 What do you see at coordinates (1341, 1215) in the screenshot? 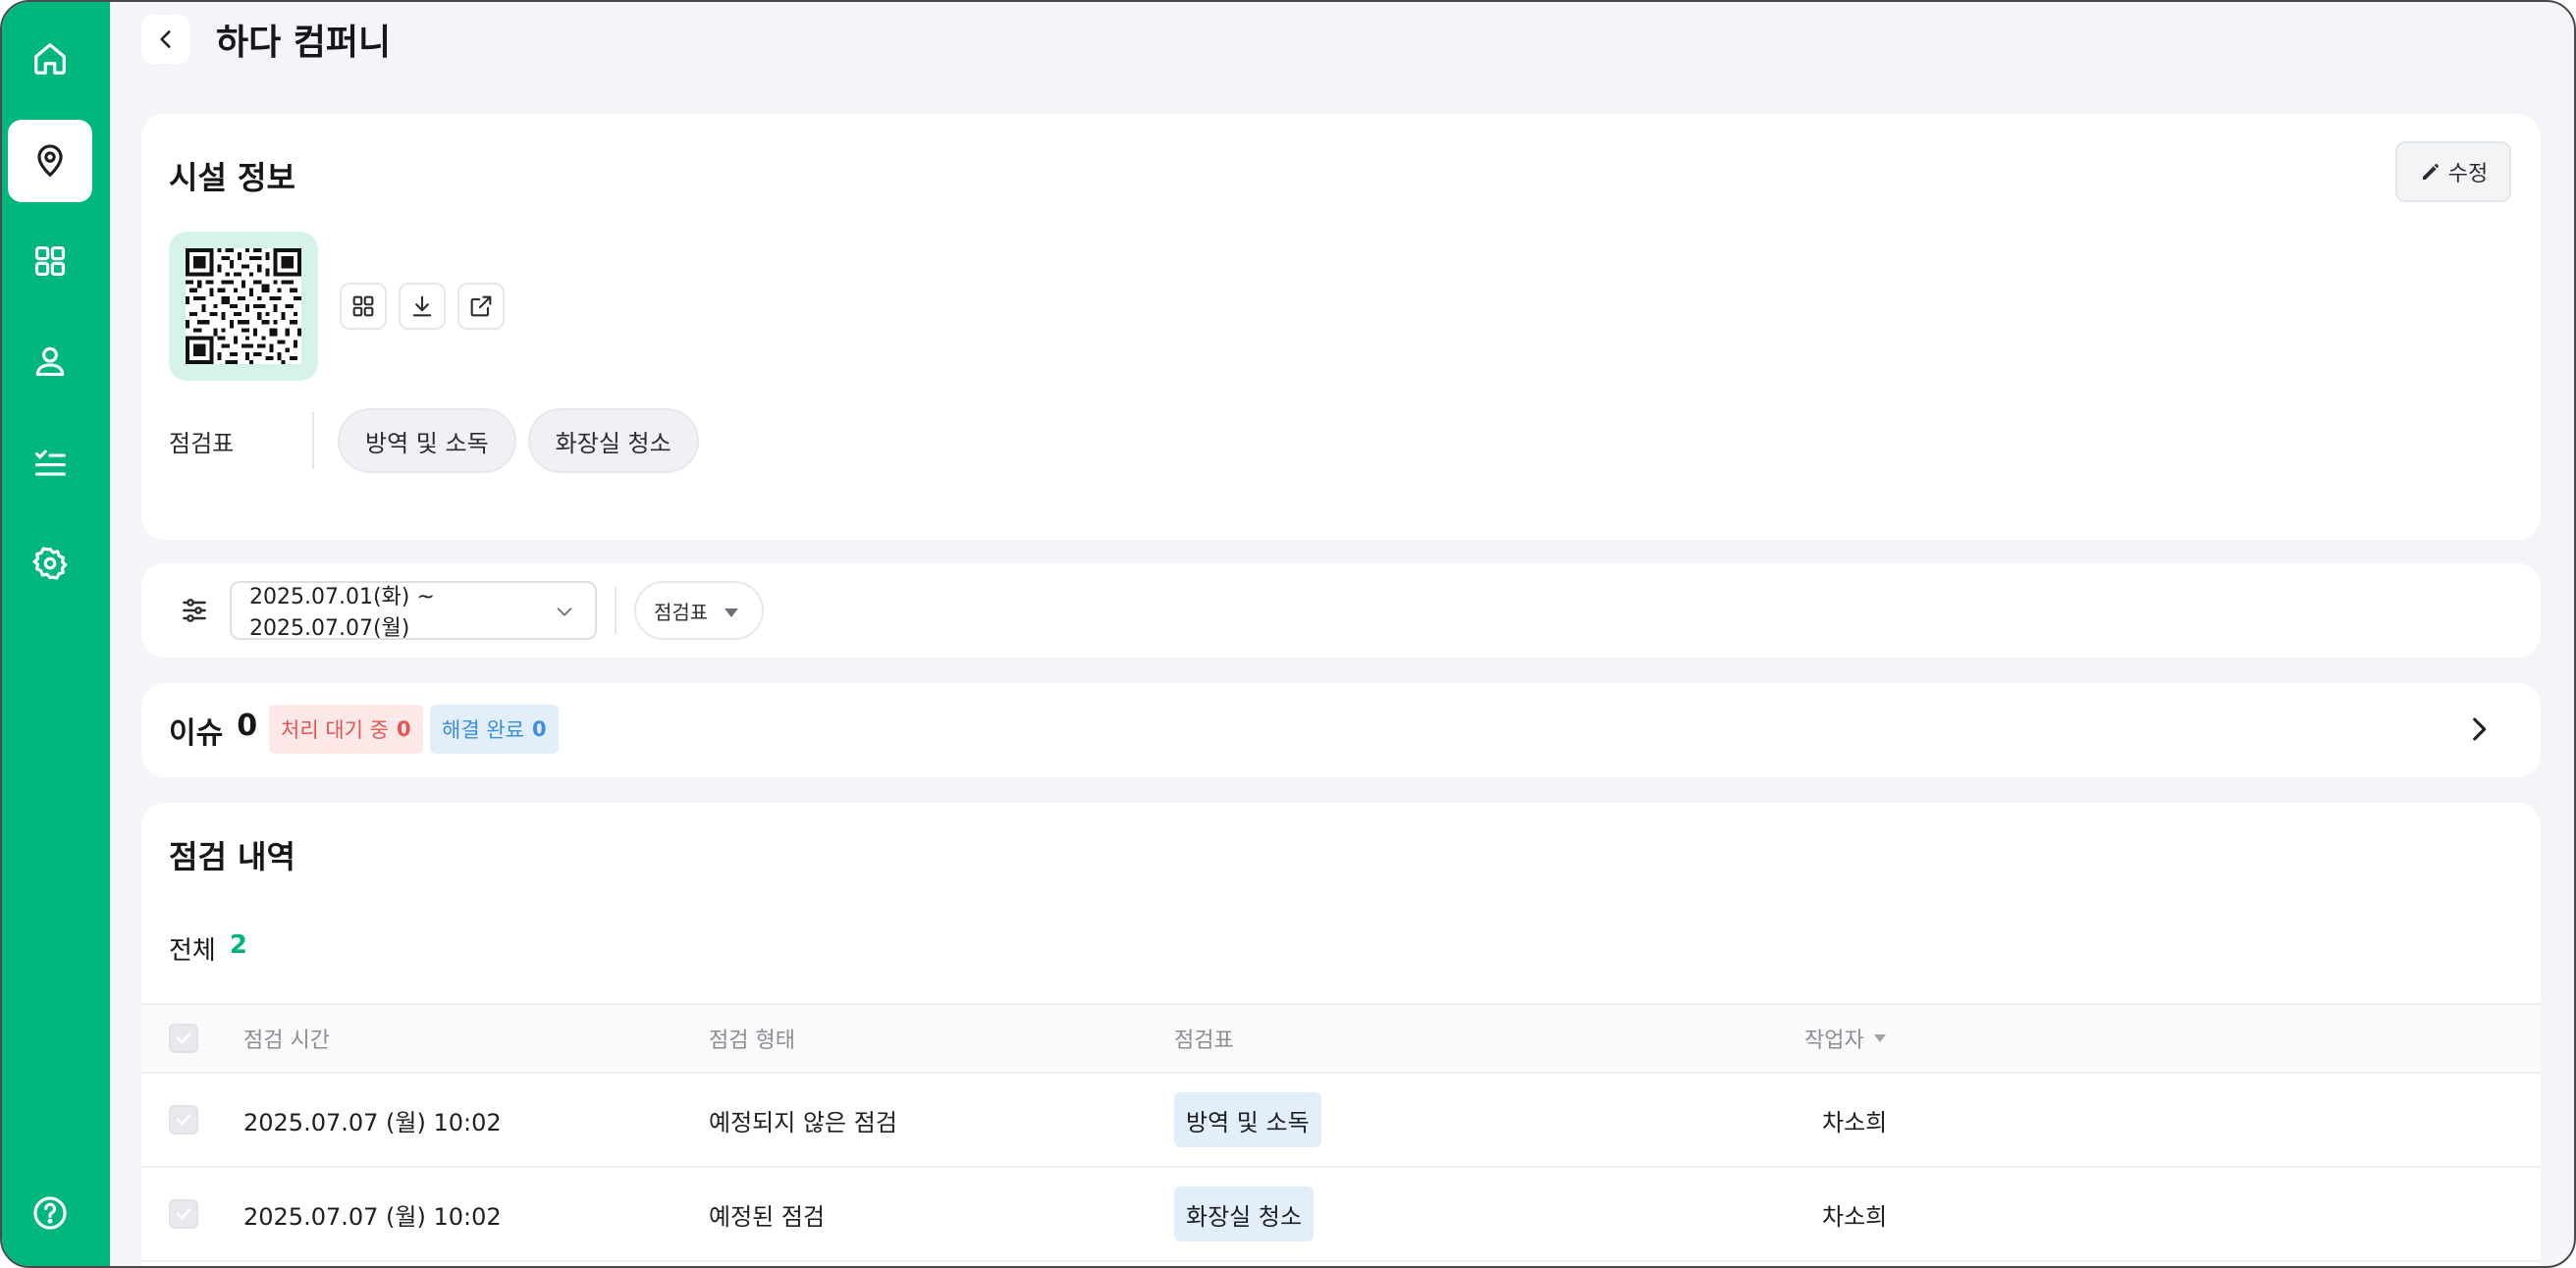
I see `table-row: 2025.07.07 (월) 10:02 예정된 점검 화장실 청소 차소희` at bounding box center [1341, 1215].